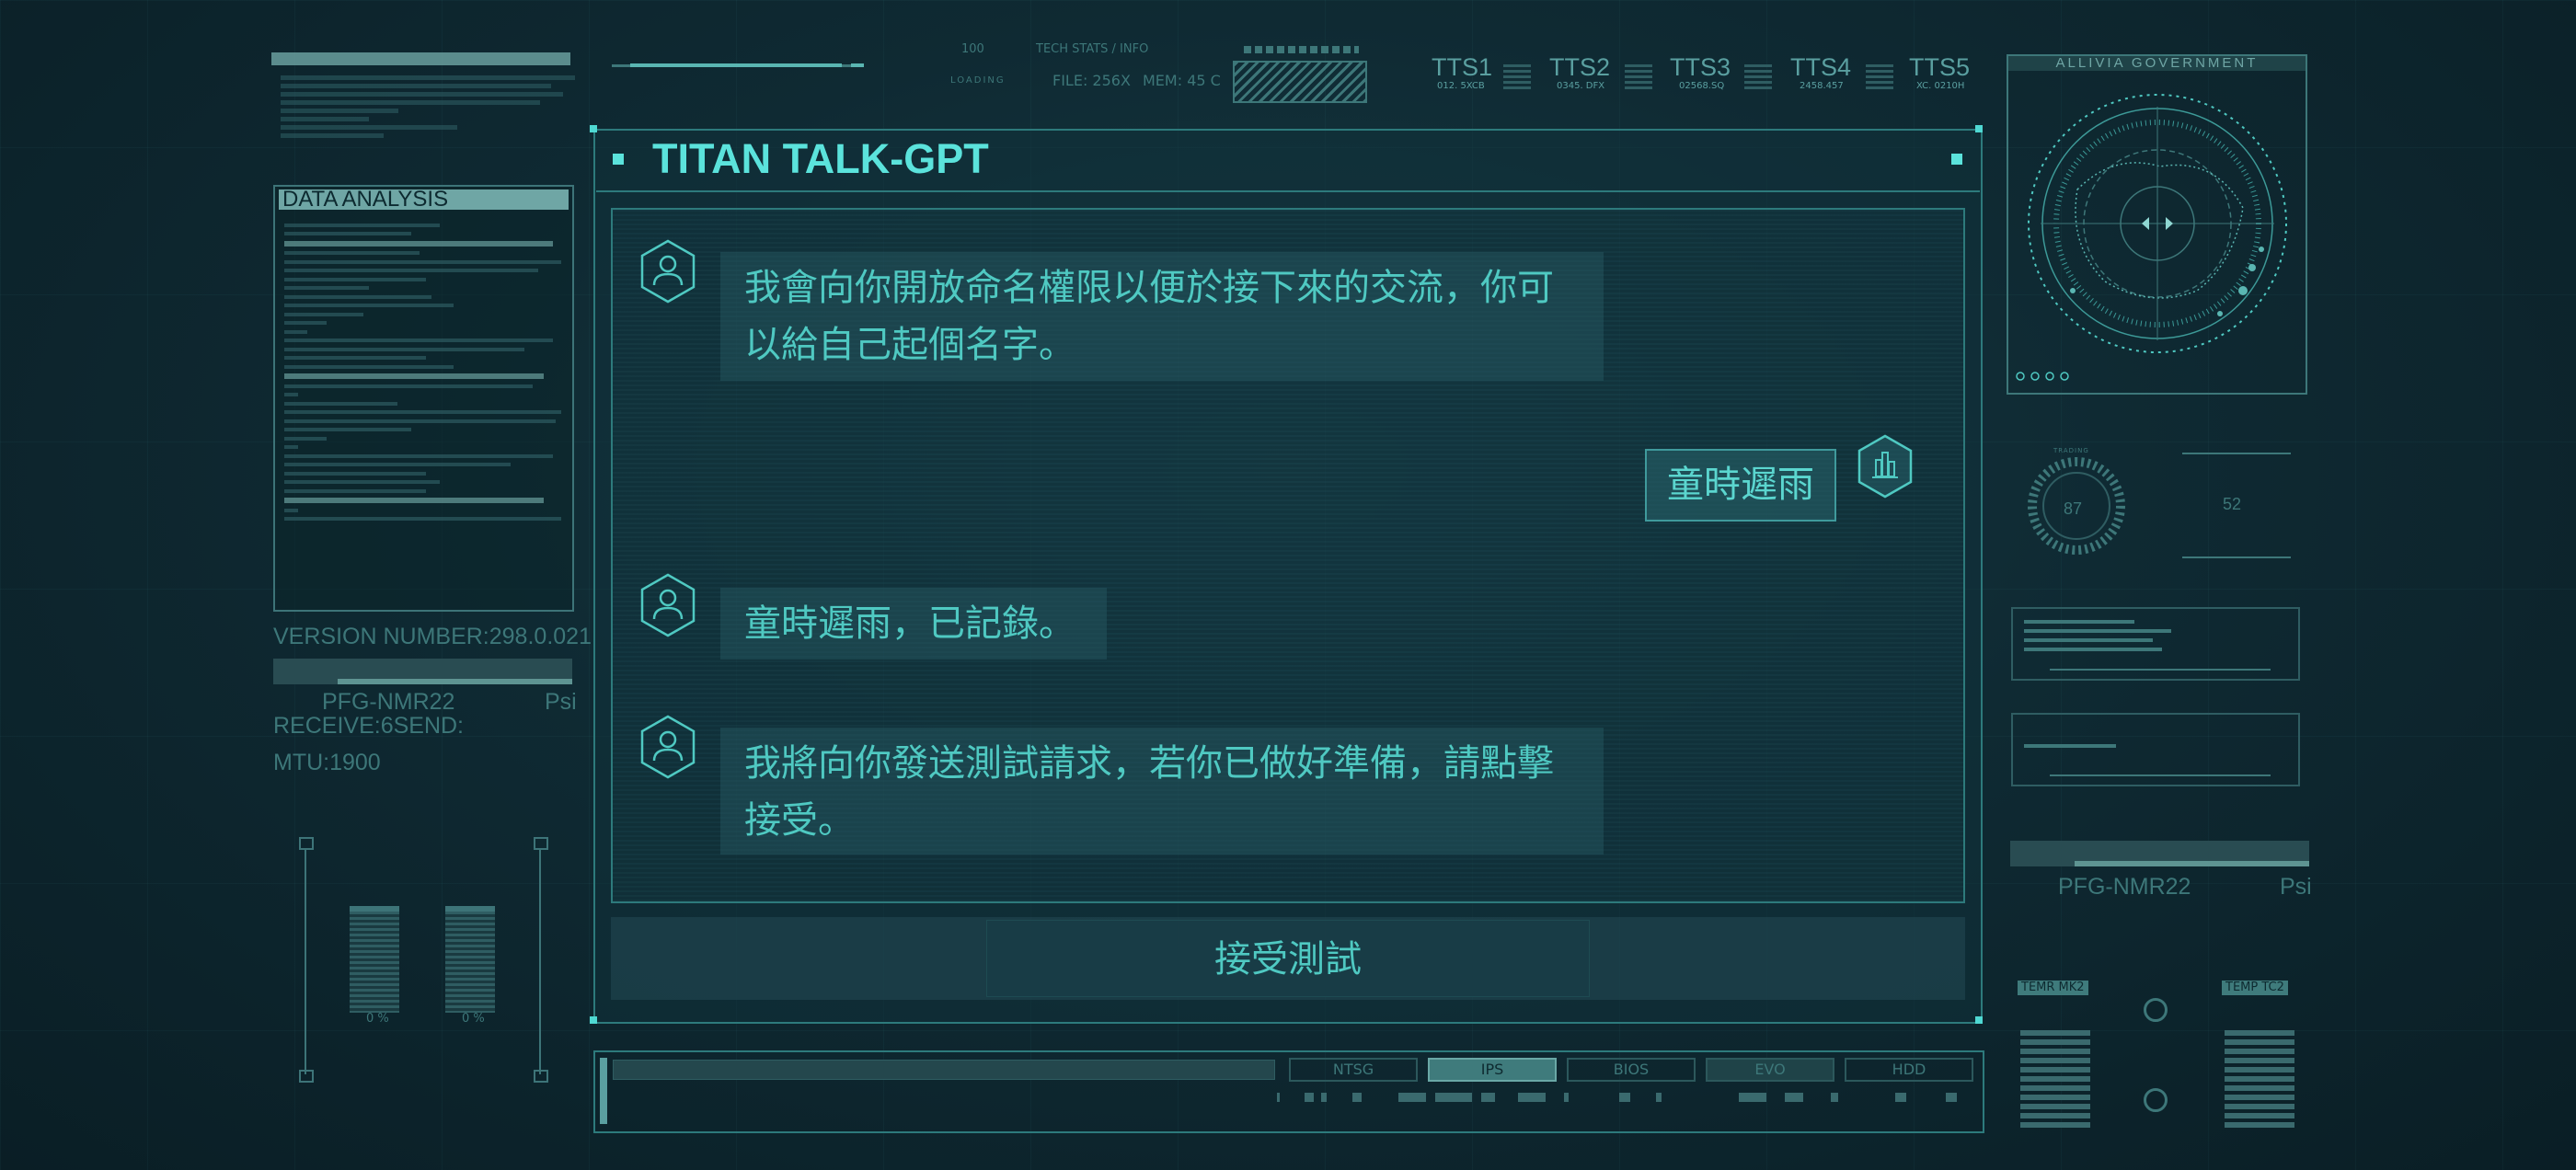 This screenshot has height=1170, width=2576. What do you see at coordinates (1638, 78) in the screenshot?
I see `tts2-bars` at bounding box center [1638, 78].